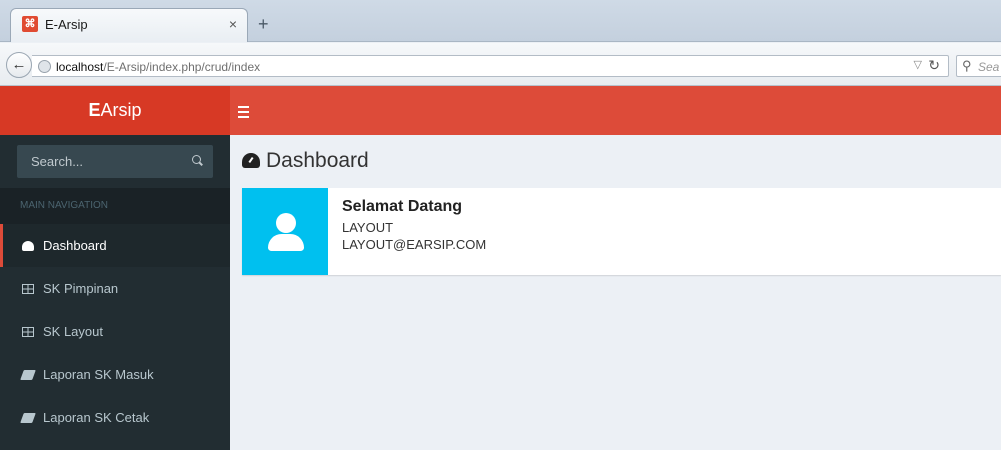 Image resolution: width=1001 pixels, height=450 pixels. I want to click on reload-icon: ↻, so click(934, 65).